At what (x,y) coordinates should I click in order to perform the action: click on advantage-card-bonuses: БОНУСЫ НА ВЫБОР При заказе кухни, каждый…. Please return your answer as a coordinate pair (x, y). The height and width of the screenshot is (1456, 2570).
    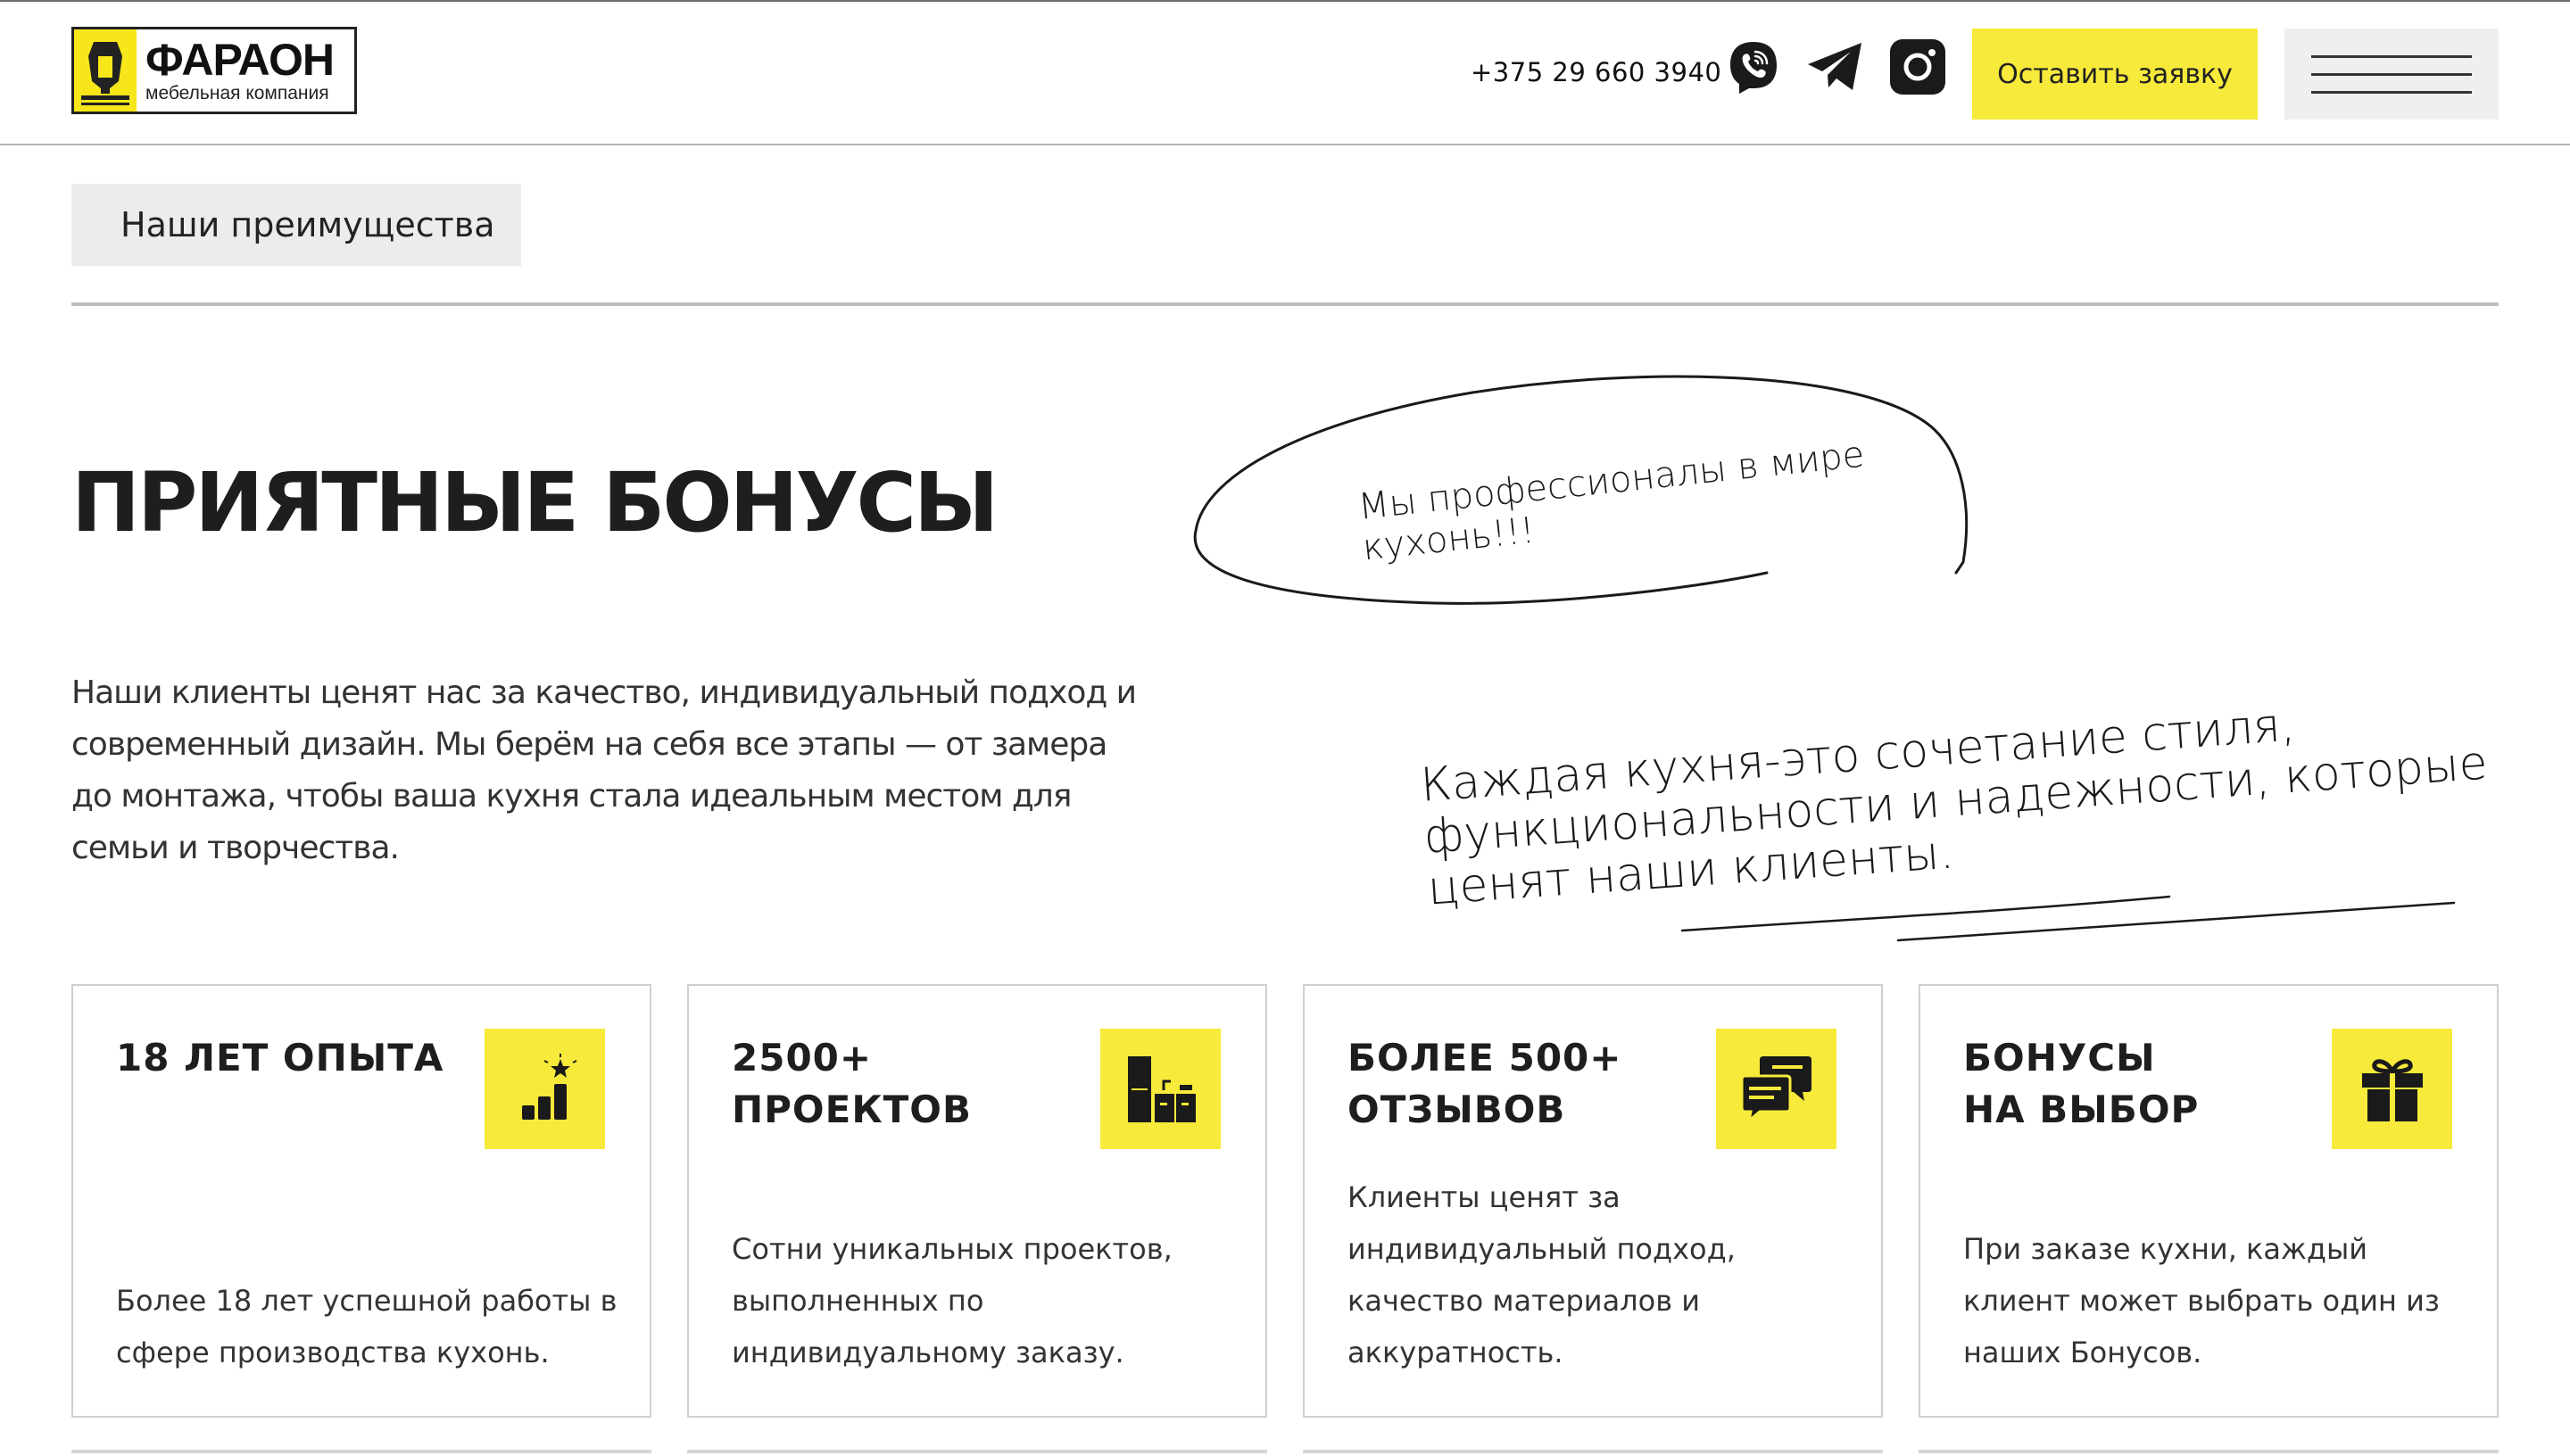
    Looking at the image, I should click on (2209, 1201).